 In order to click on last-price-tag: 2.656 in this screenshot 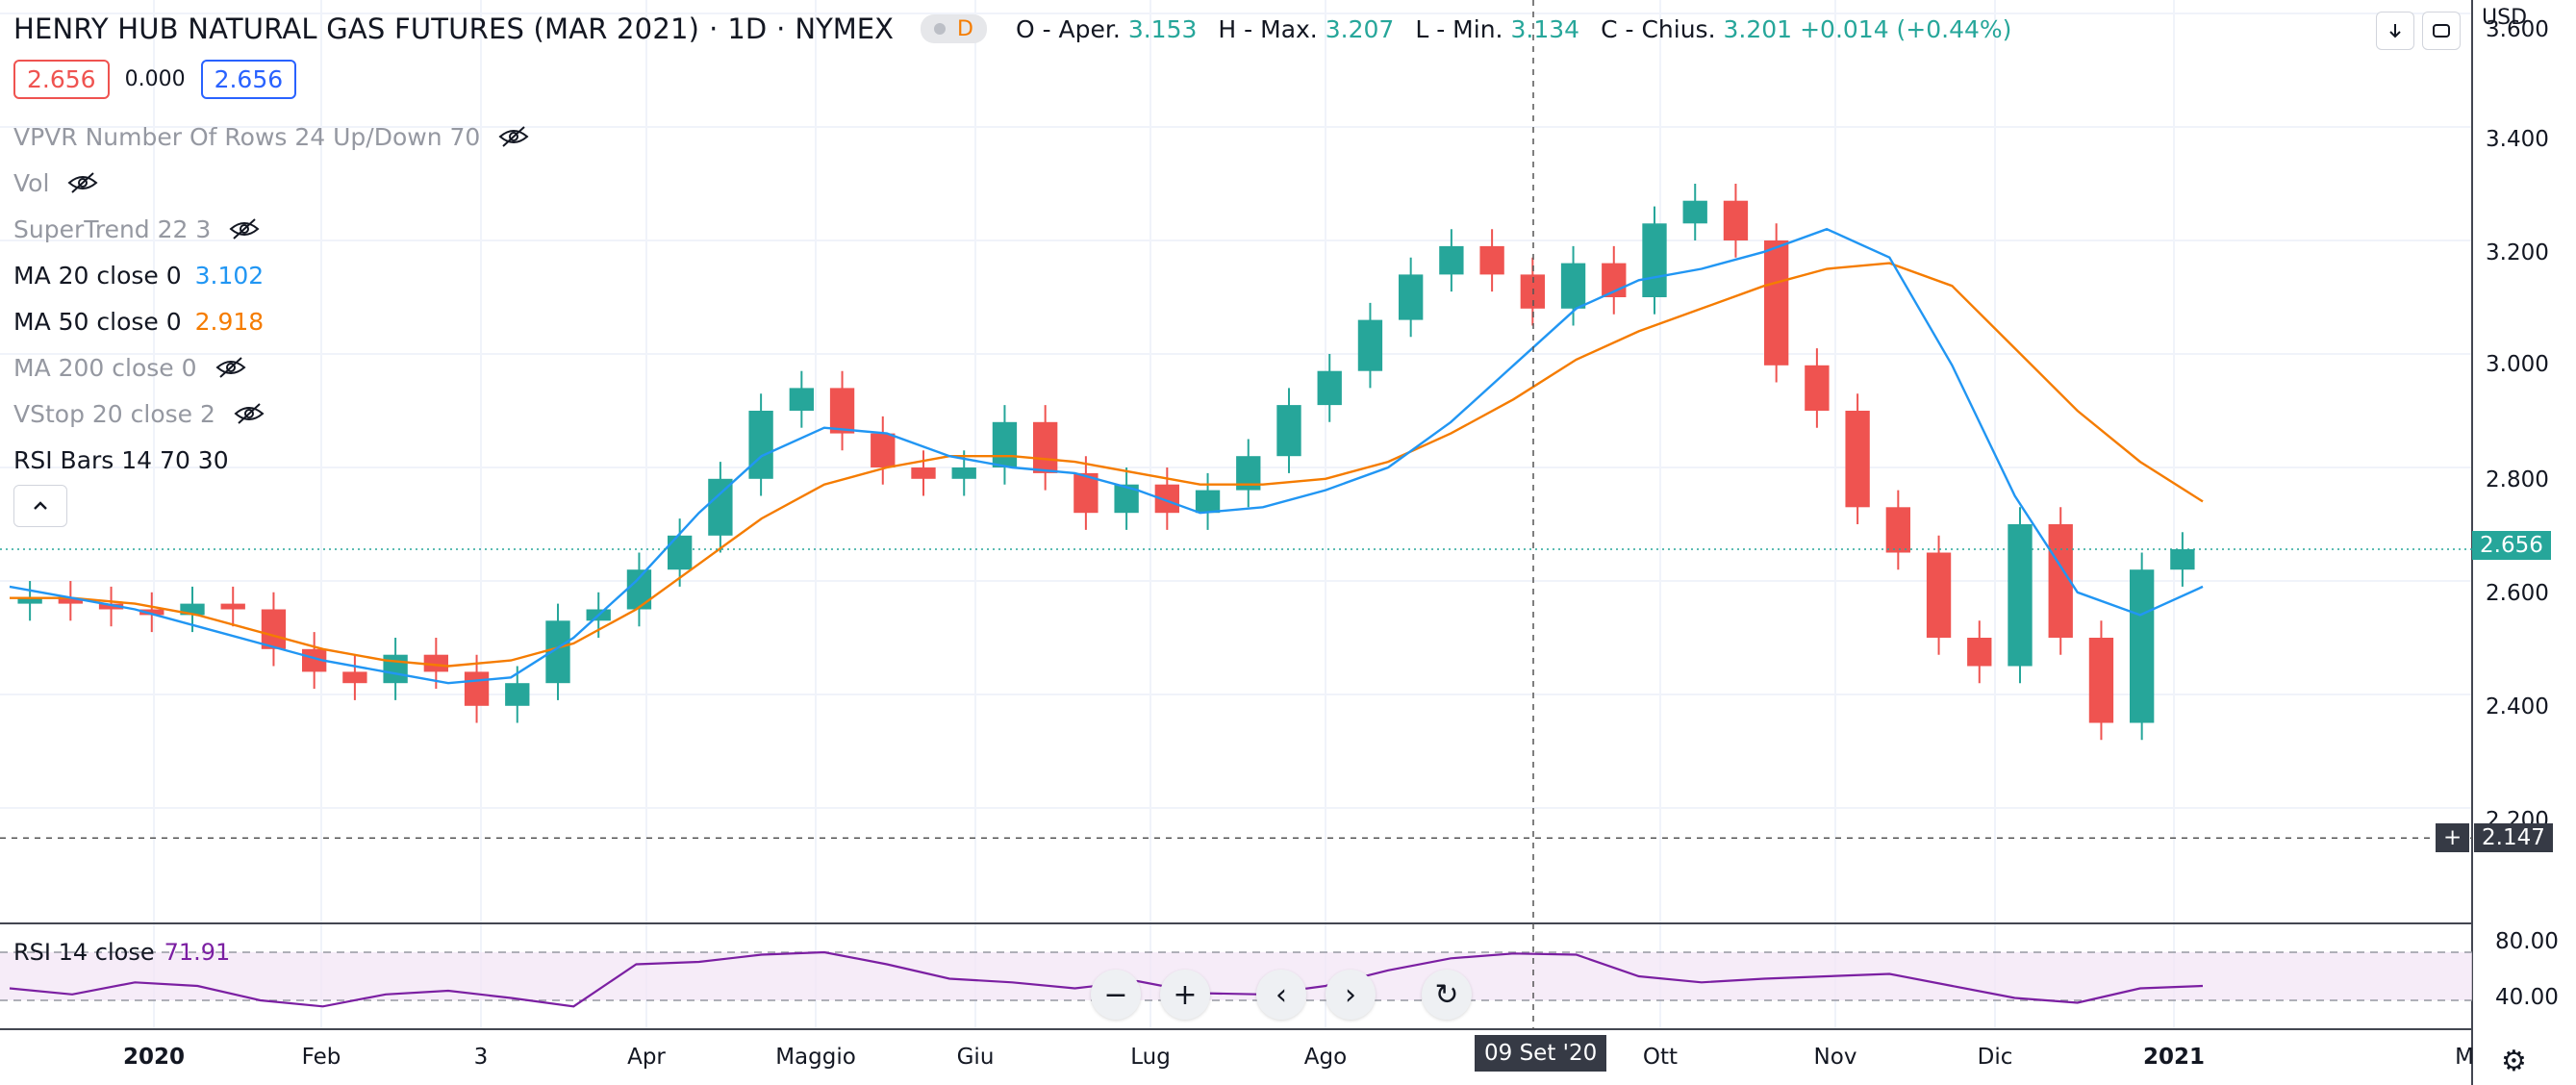, I will do `click(2511, 545)`.